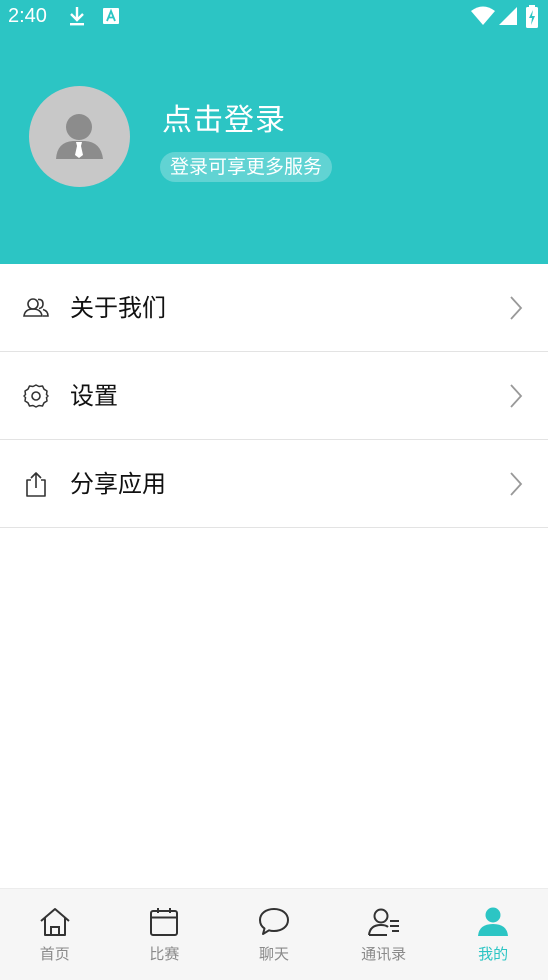 The height and width of the screenshot is (980, 548). I want to click on nav-item-home: 首页, so click(55, 934).